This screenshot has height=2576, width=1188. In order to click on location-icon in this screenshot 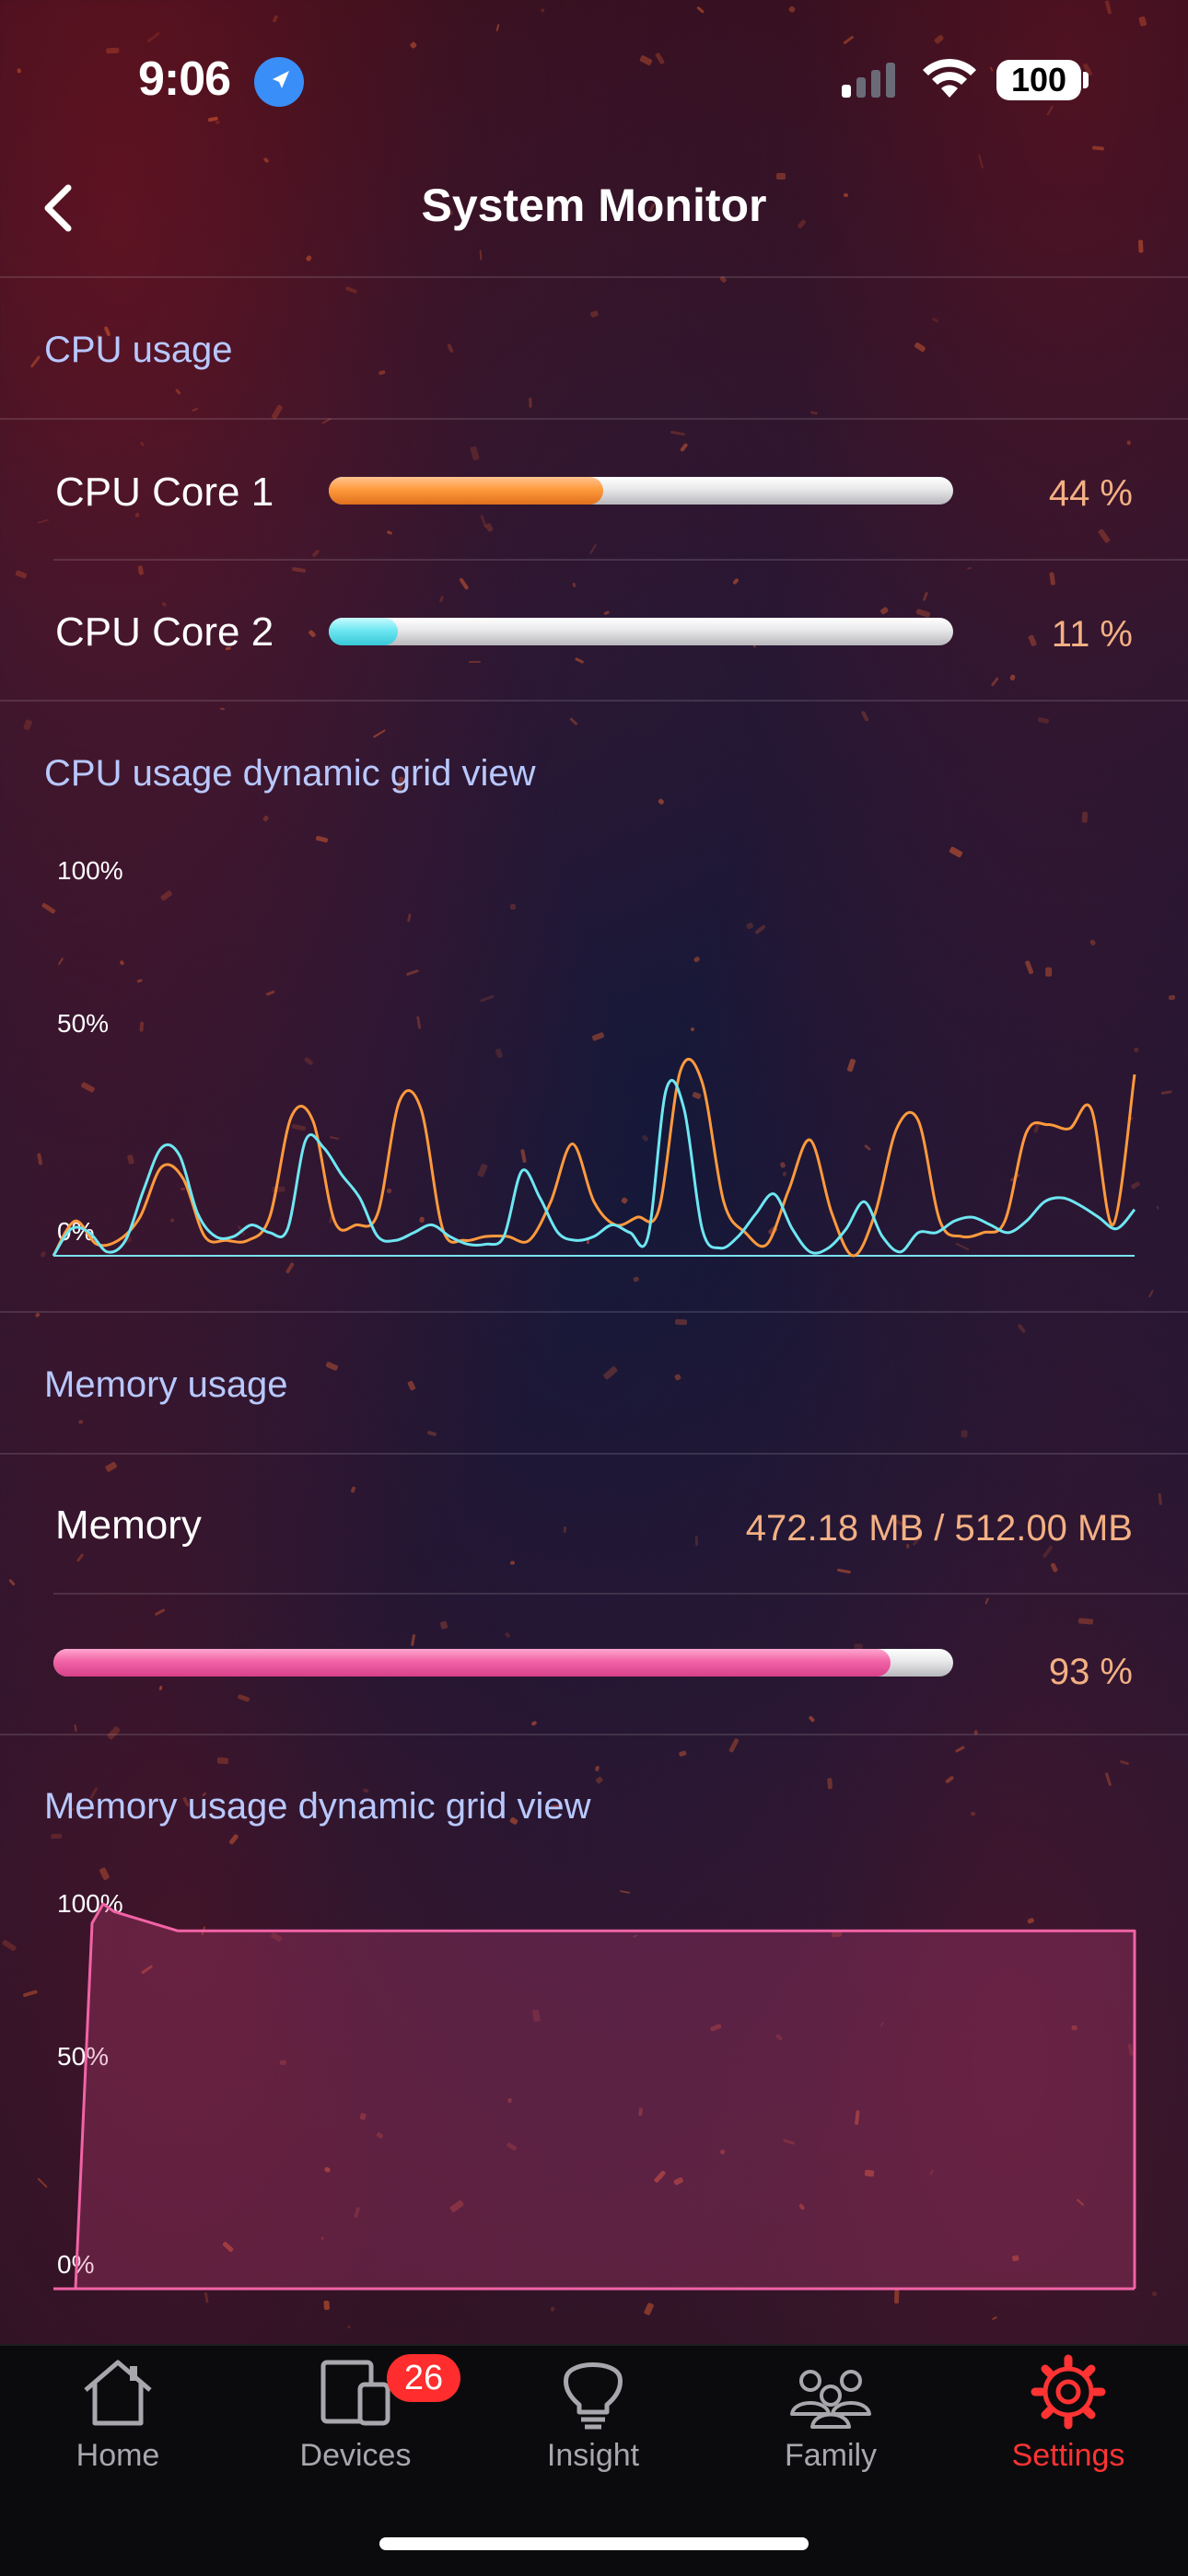, I will do `click(279, 82)`.